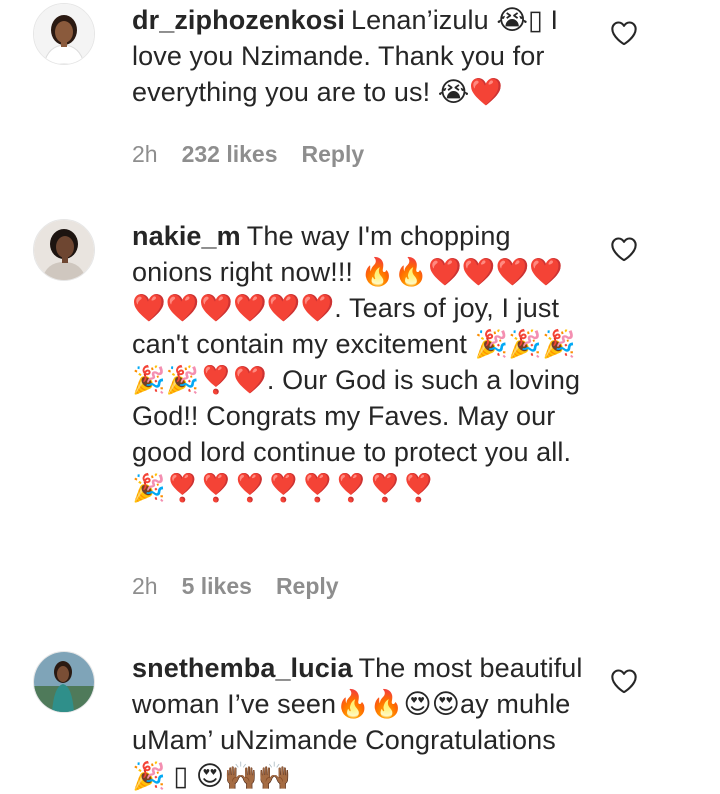 The height and width of the screenshot is (794, 720). What do you see at coordinates (230, 154) in the screenshot?
I see `comment-likes: 232 likes` at bounding box center [230, 154].